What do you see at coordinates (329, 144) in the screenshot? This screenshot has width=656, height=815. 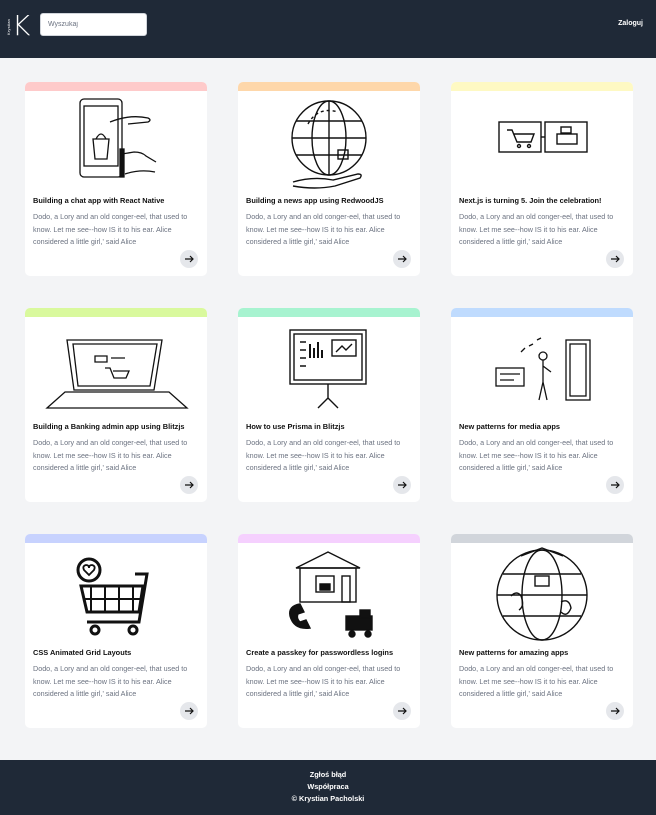 I see `globe-hand-illustration` at bounding box center [329, 144].